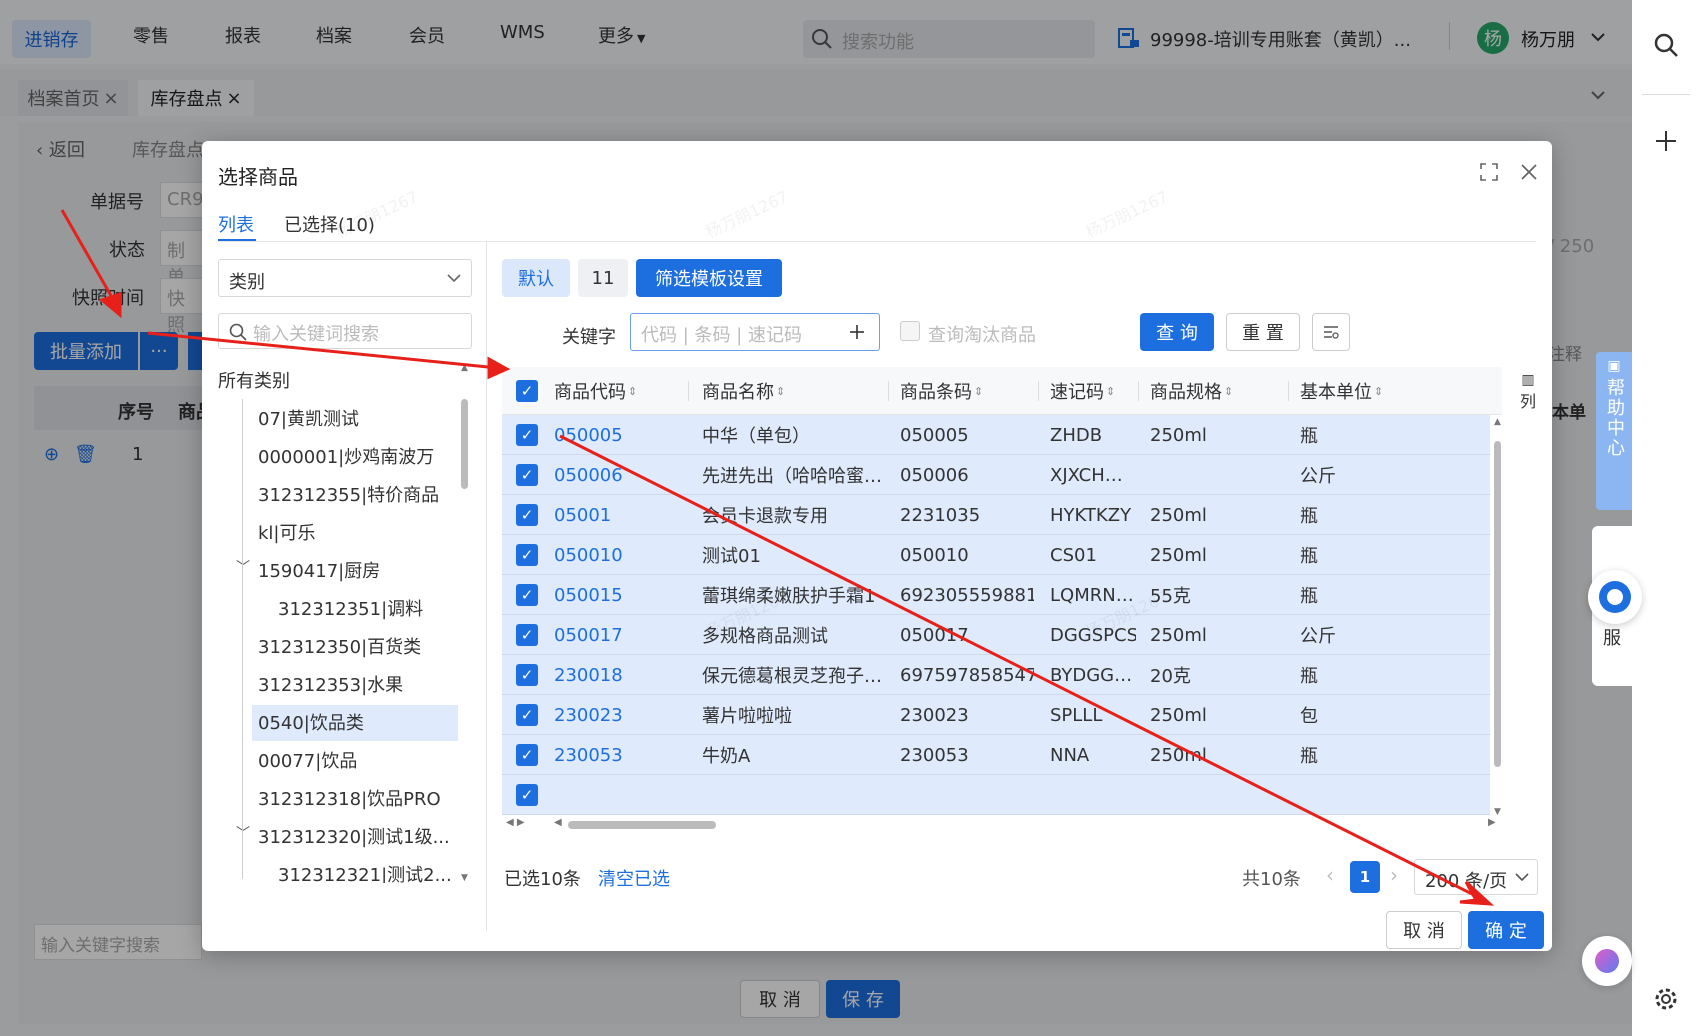  I want to click on gear-icon, so click(1666, 999).